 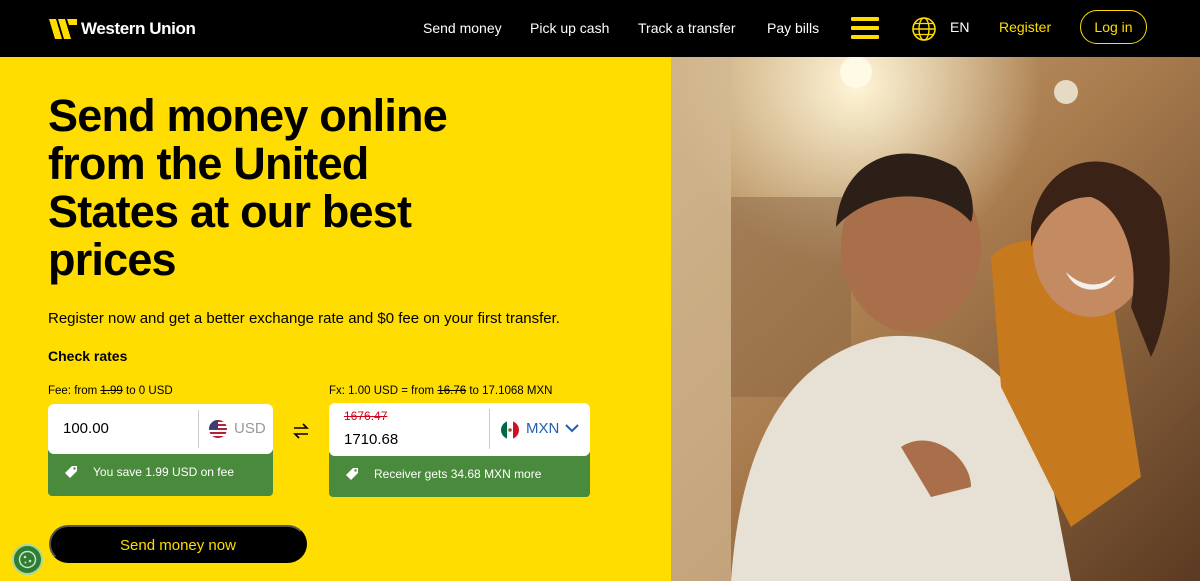 What do you see at coordinates (218, 429) in the screenshot?
I see `us-flag-icon` at bounding box center [218, 429].